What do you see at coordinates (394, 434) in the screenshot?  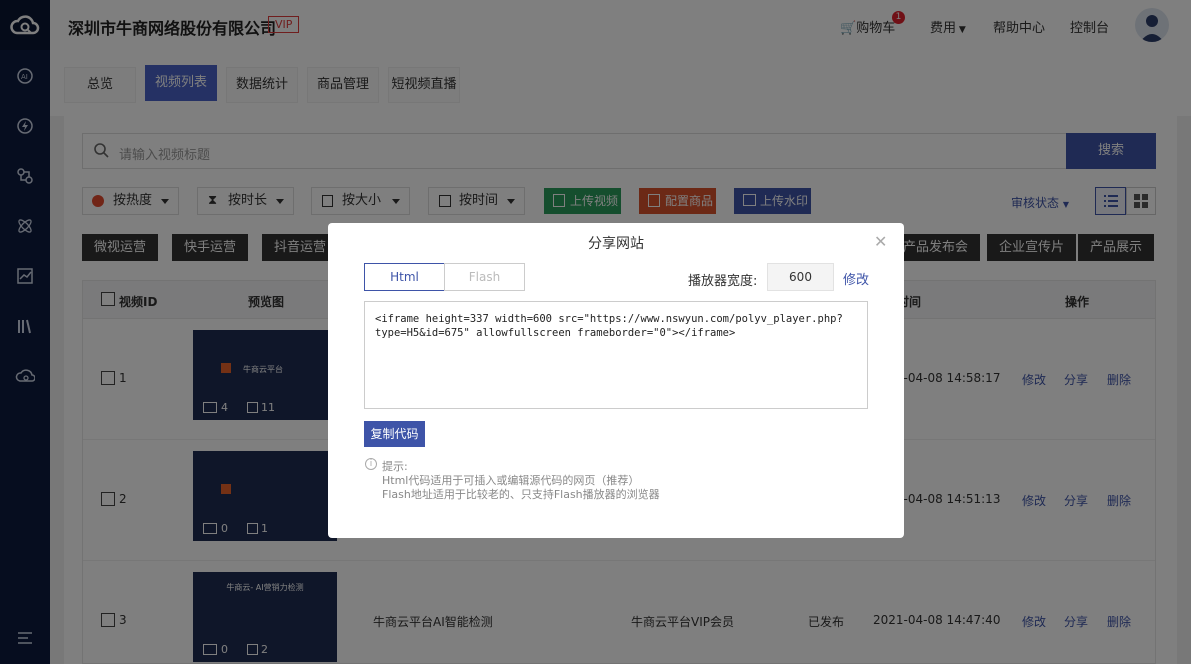 I see `copy-code-button: 复制代码` at bounding box center [394, 434].